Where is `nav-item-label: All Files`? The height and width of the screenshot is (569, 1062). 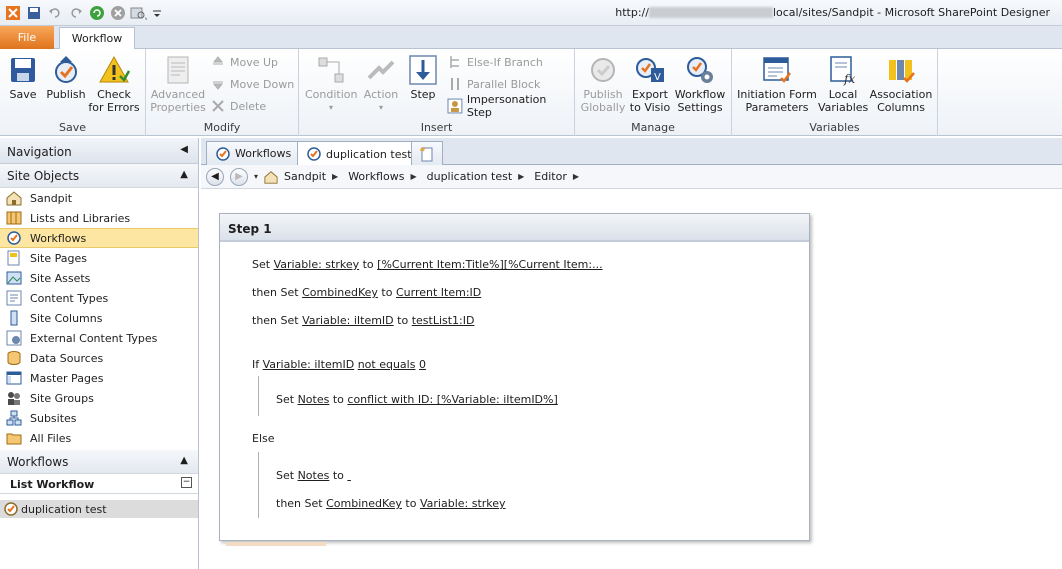 nav-item-label: All Files is located at coordinates (51, 438).